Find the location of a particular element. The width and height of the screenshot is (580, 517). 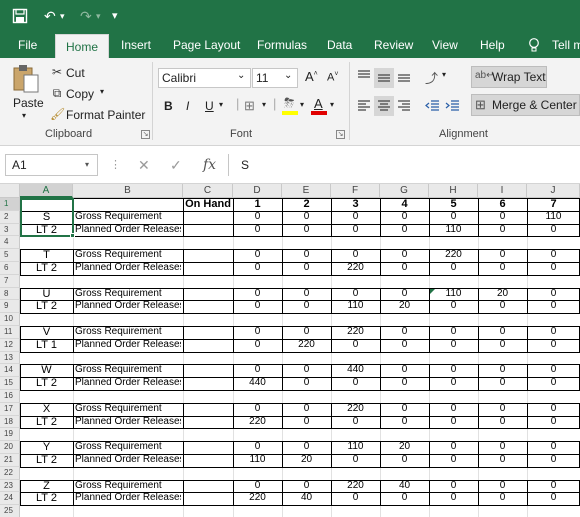

tab-help: Help is located at coordinates (492, 45).